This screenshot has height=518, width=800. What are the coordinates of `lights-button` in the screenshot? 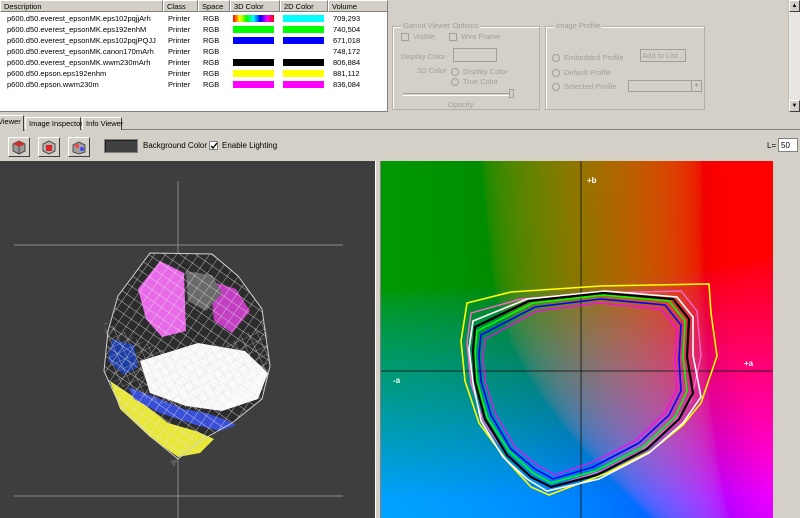 It's located at (79, 147).